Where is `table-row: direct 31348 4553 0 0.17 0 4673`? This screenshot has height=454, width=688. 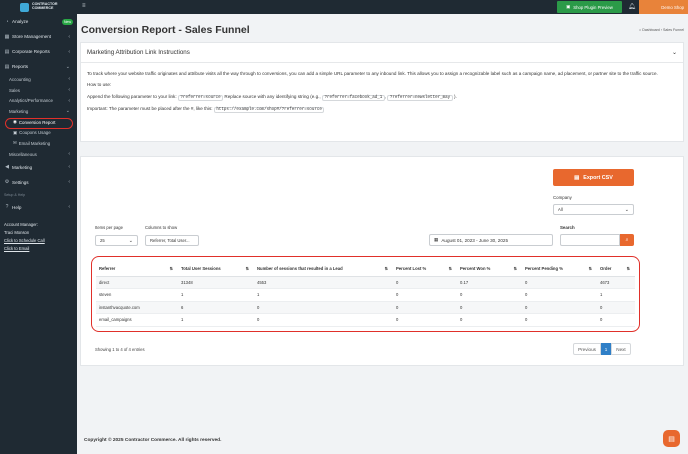 table-row: direct 31348 4553 0 0.17 0 4673 is located at coordinates (365, 282).